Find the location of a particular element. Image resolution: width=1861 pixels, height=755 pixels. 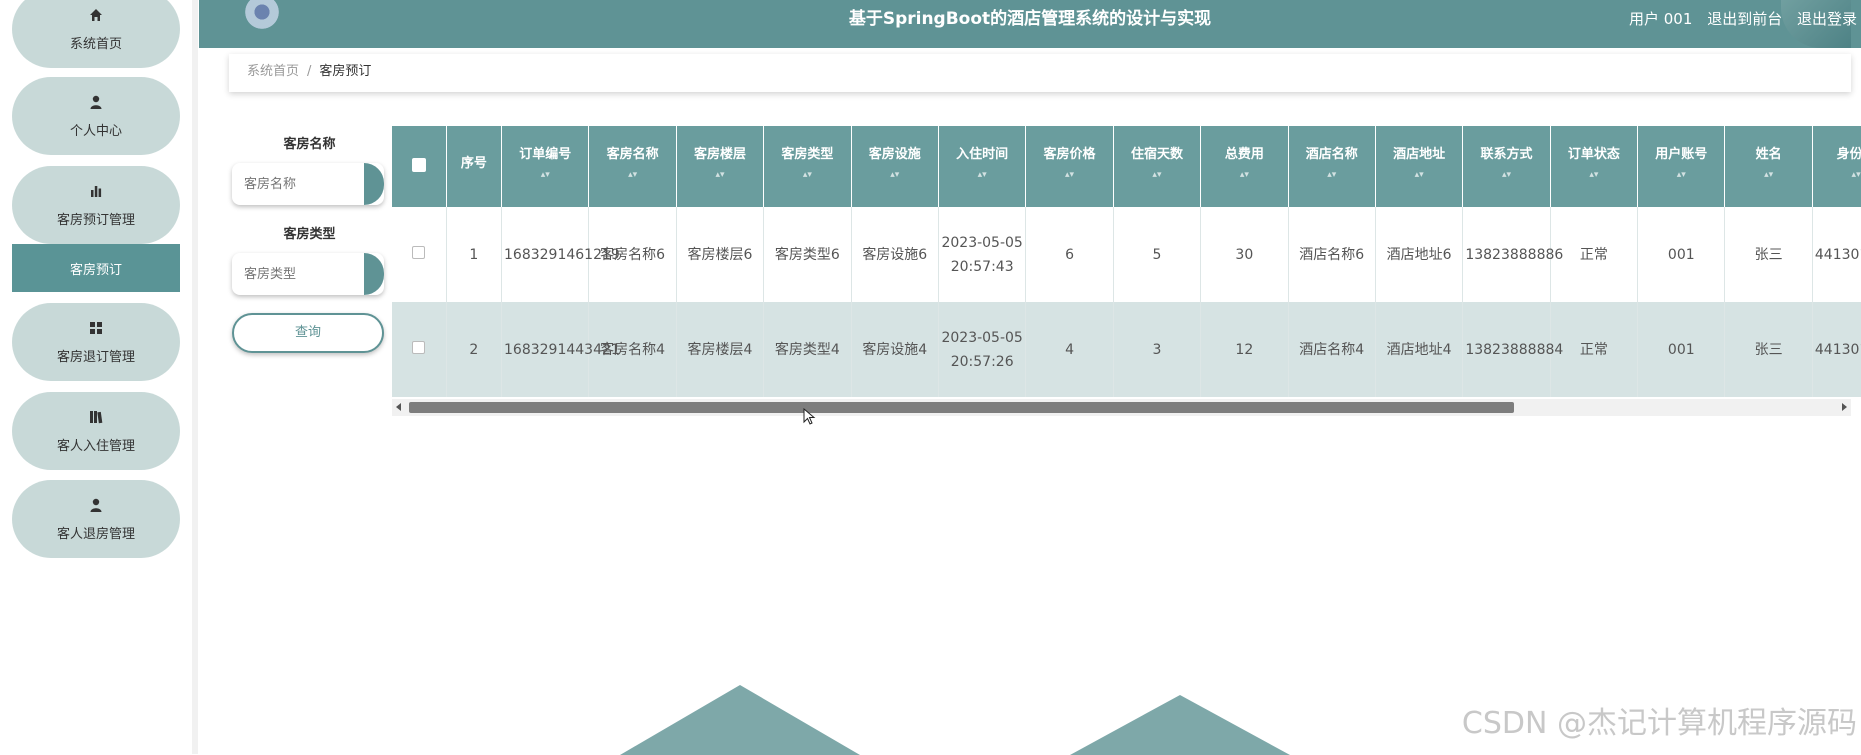

column-header: 订单状态 ▴▾ is located at coordinates (1594, 166).